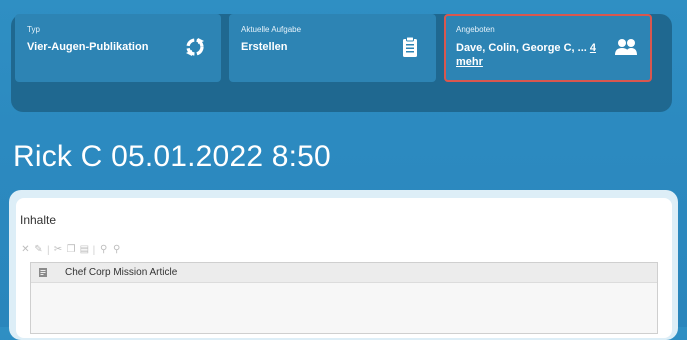 The width and height of the screenshot is (687, 340). What do you see at coordinates (103, 250) in the screenshot?
I see `assign-icon: ⚲` at bounding box center [103, 250].